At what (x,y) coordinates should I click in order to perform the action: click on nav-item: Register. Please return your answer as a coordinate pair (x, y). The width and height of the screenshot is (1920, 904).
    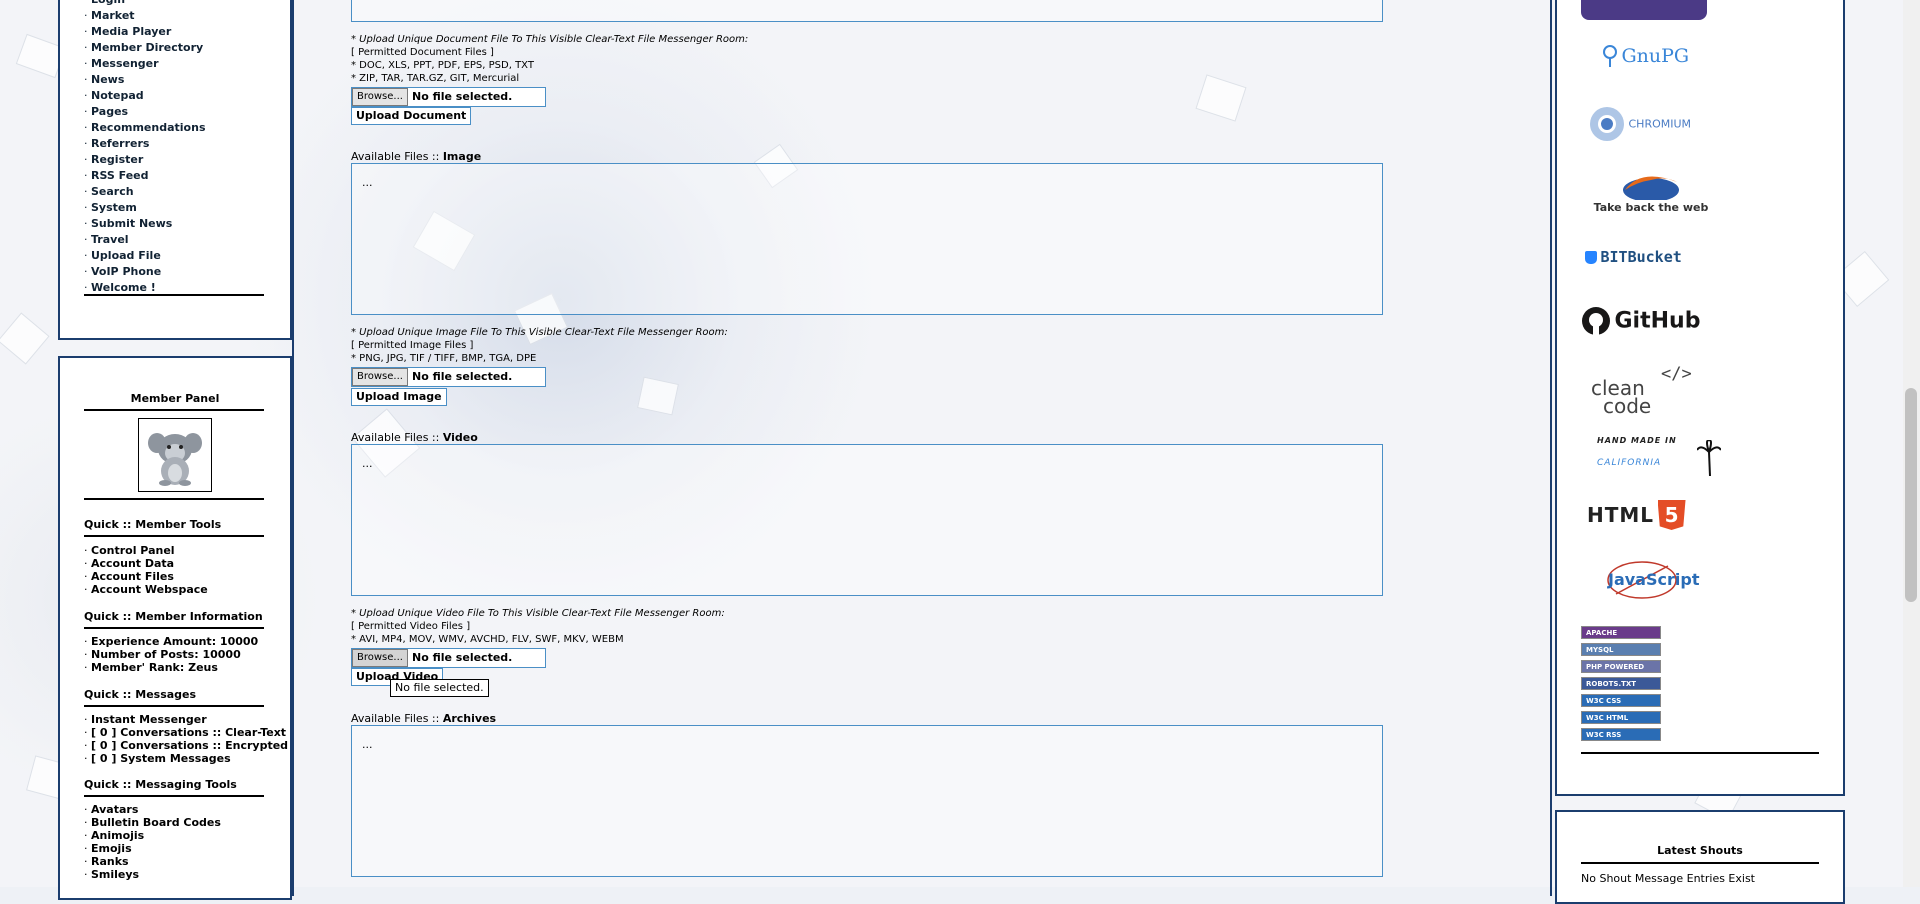
    Looking at the image, I should click on (145, 160).